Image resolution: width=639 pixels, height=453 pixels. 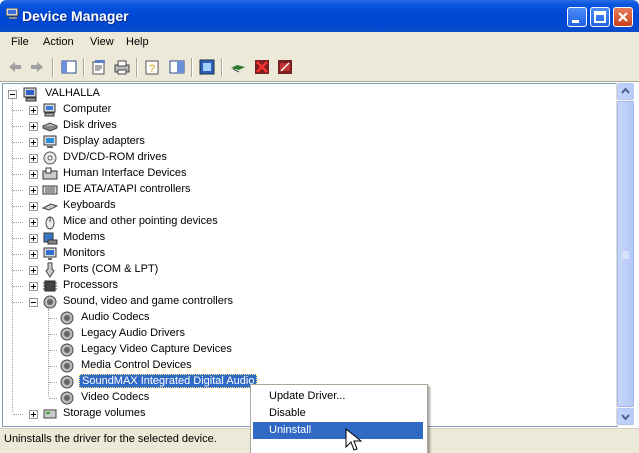 I want to click on menu-help: Help, so click(x=137, y=42).